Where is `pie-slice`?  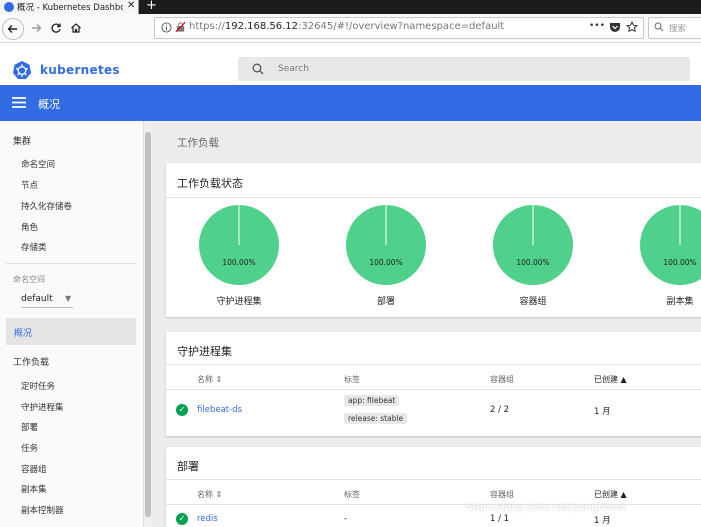
pie-slice is located at coordinates (670, 245).